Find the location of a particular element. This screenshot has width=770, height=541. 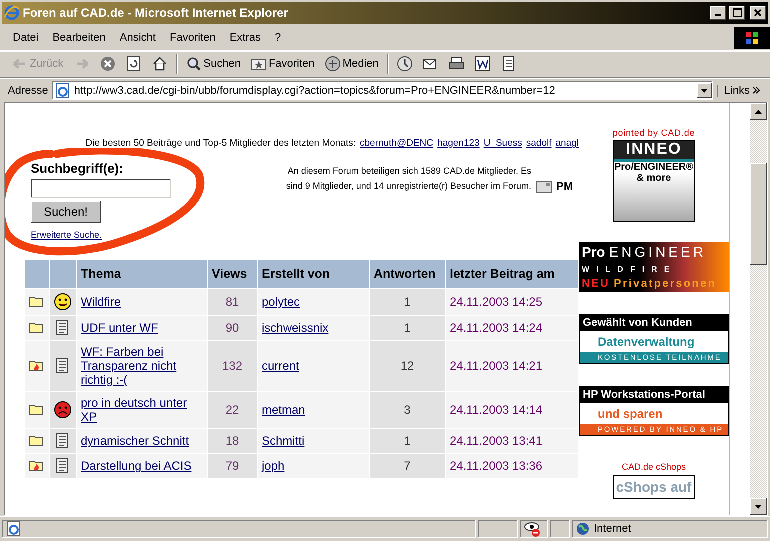

menu-item: ? is located at coordinates (278, 38).